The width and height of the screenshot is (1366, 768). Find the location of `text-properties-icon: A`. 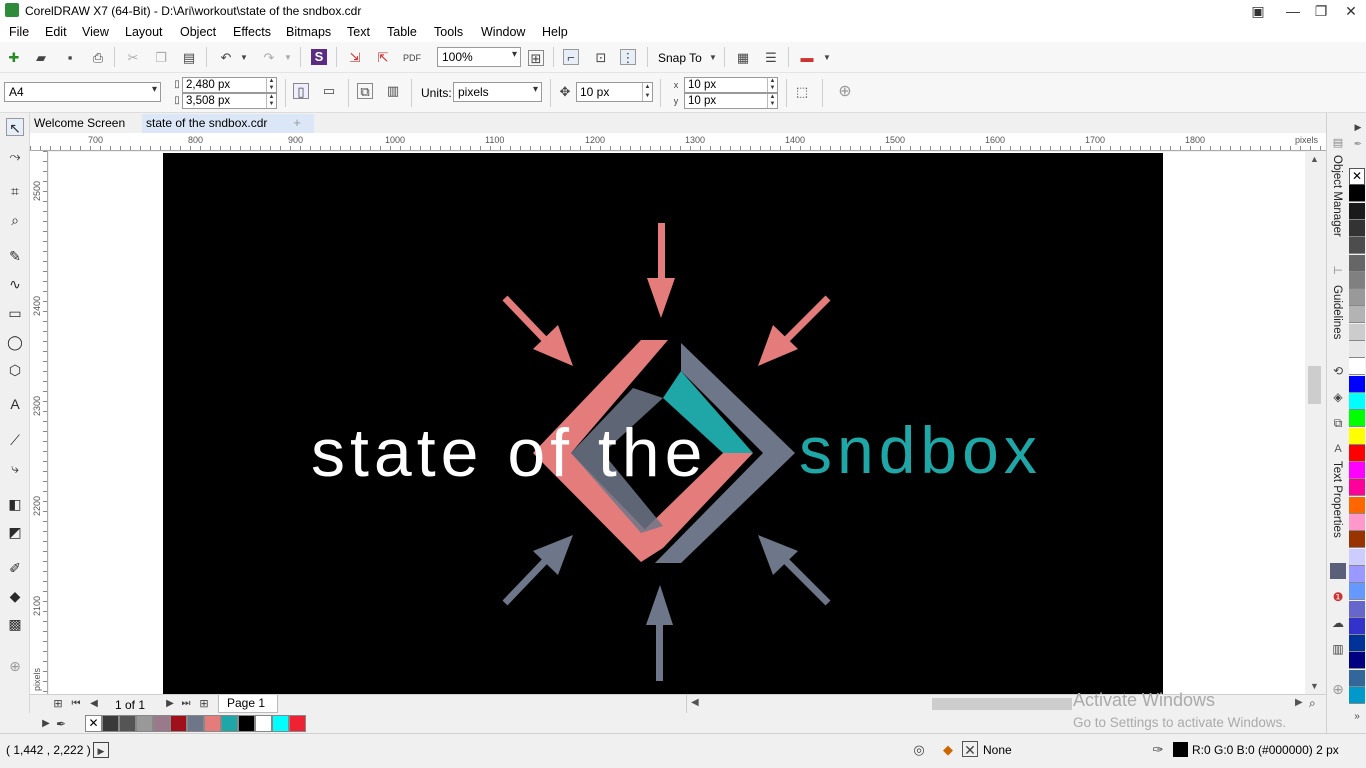

text-properties-icon: A is located at coordinates (1338, 449).